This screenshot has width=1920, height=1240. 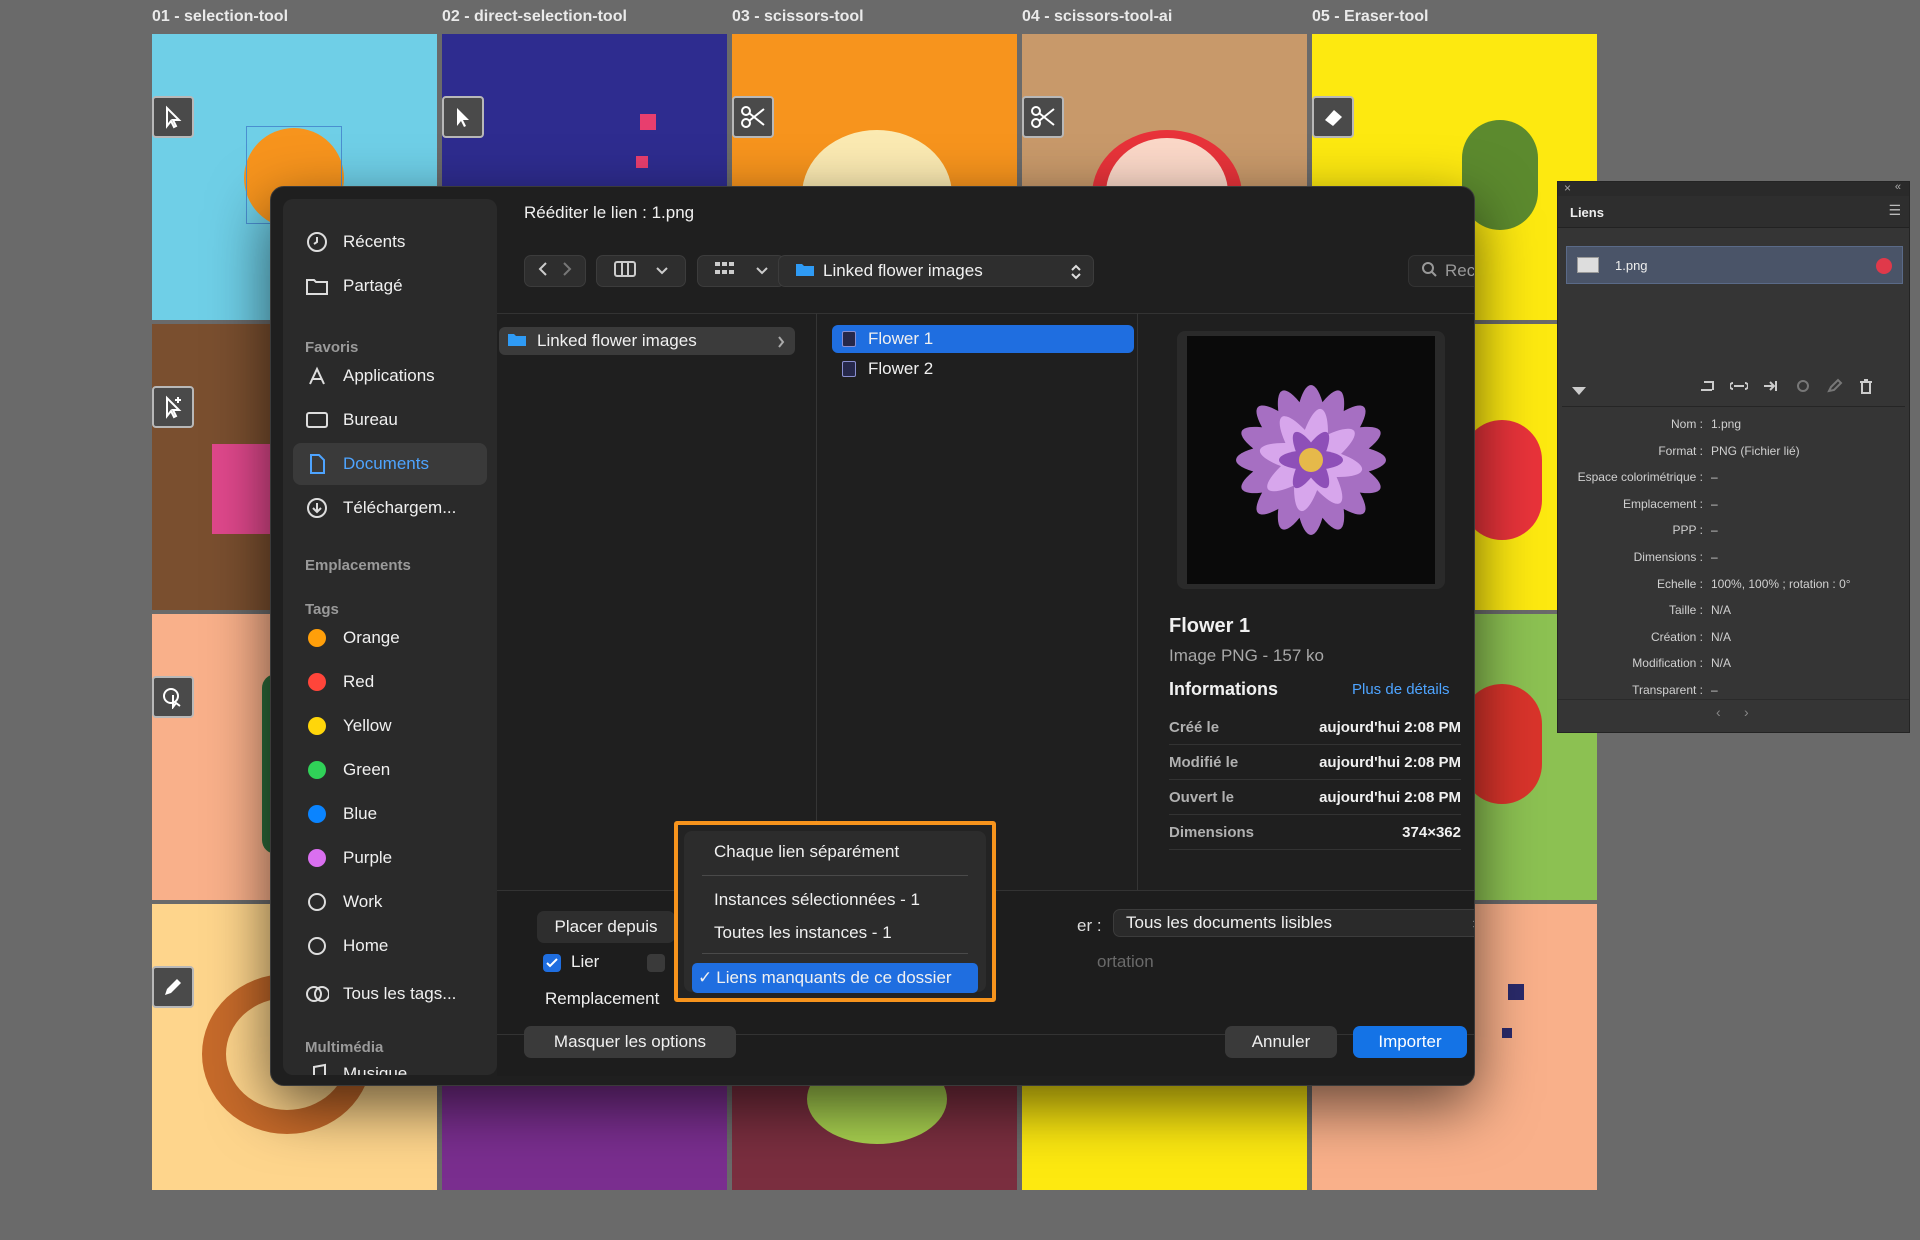 What do you see at coordinates (173, 697) in the screenshot?
I see `shape-builder-icon` at bounding box center [173, 697].